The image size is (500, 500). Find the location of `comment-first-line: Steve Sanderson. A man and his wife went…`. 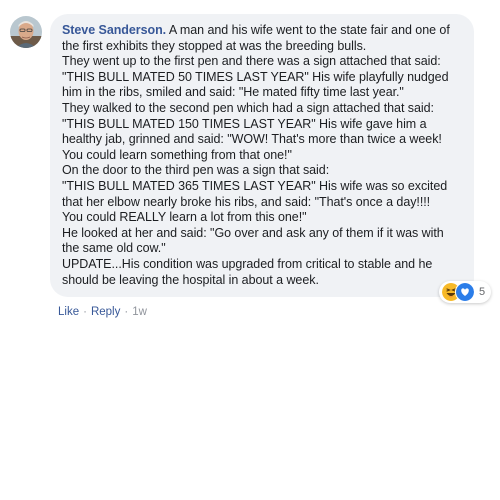

comment-first-line: Steve Sanderson. A man and his wife went… is located at coordinates (262, 31).